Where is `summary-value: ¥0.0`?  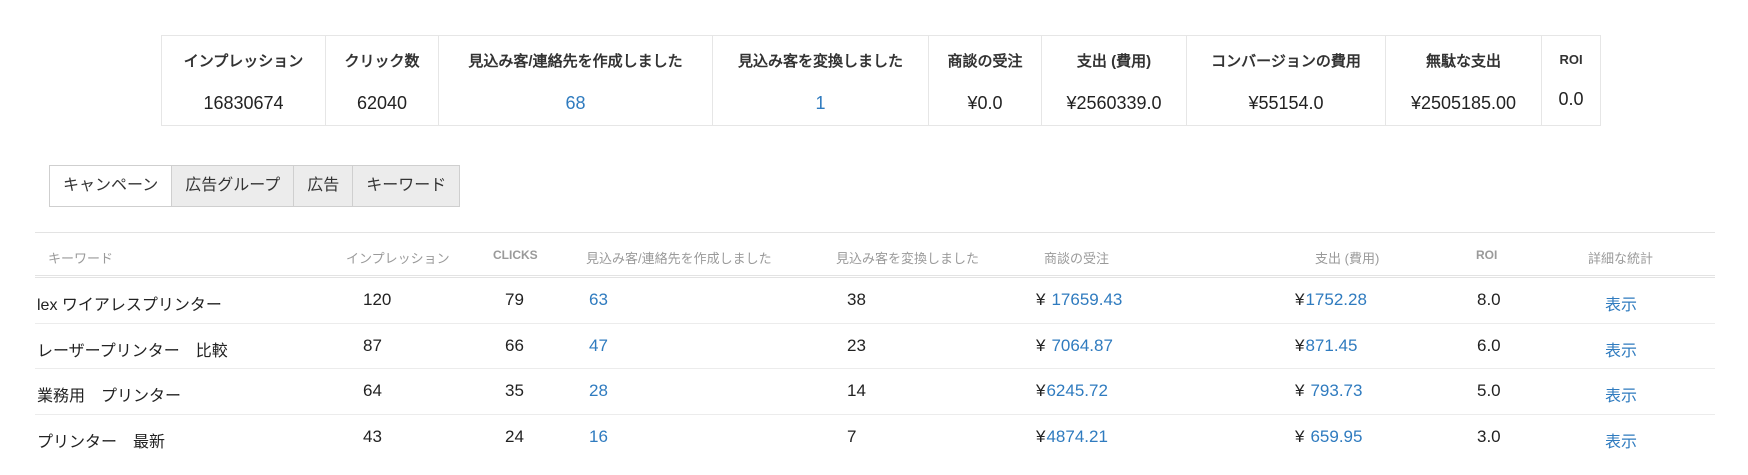 summary-value: ¥0.0 is located at coordinates (985, 103).